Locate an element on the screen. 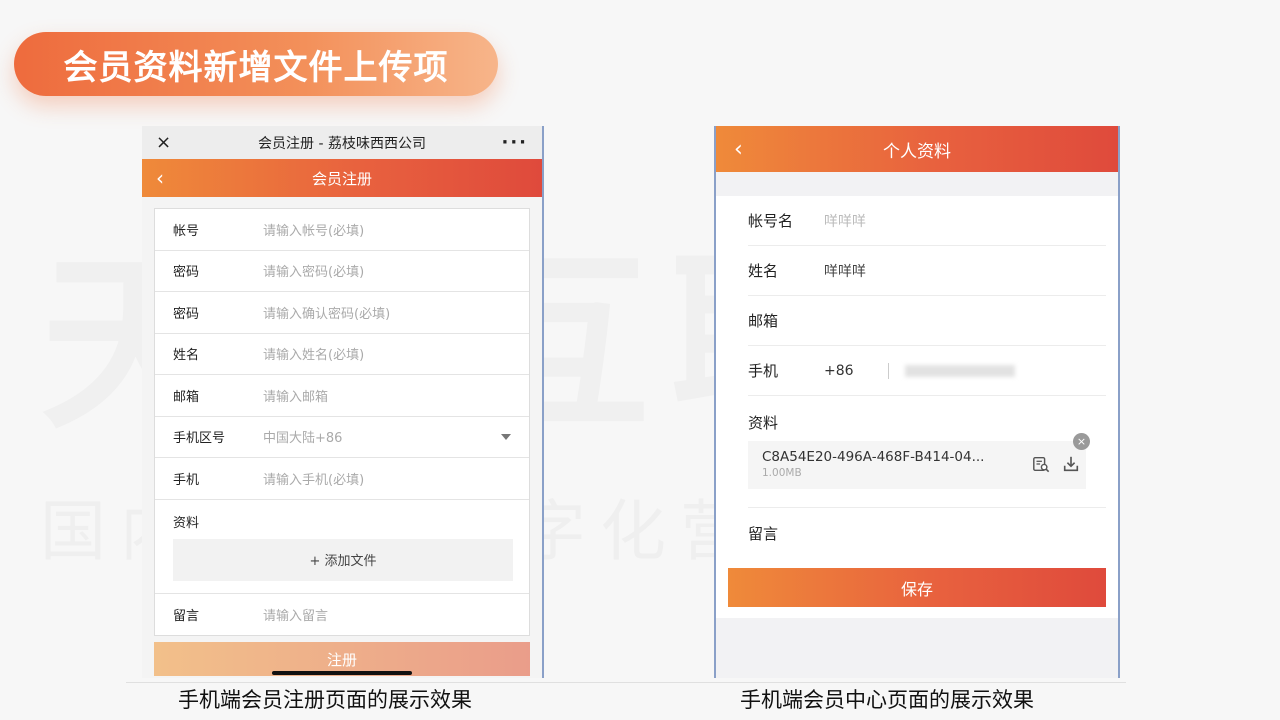  field-message: 留言 请输入留言 is located at coordinates (342, 615).